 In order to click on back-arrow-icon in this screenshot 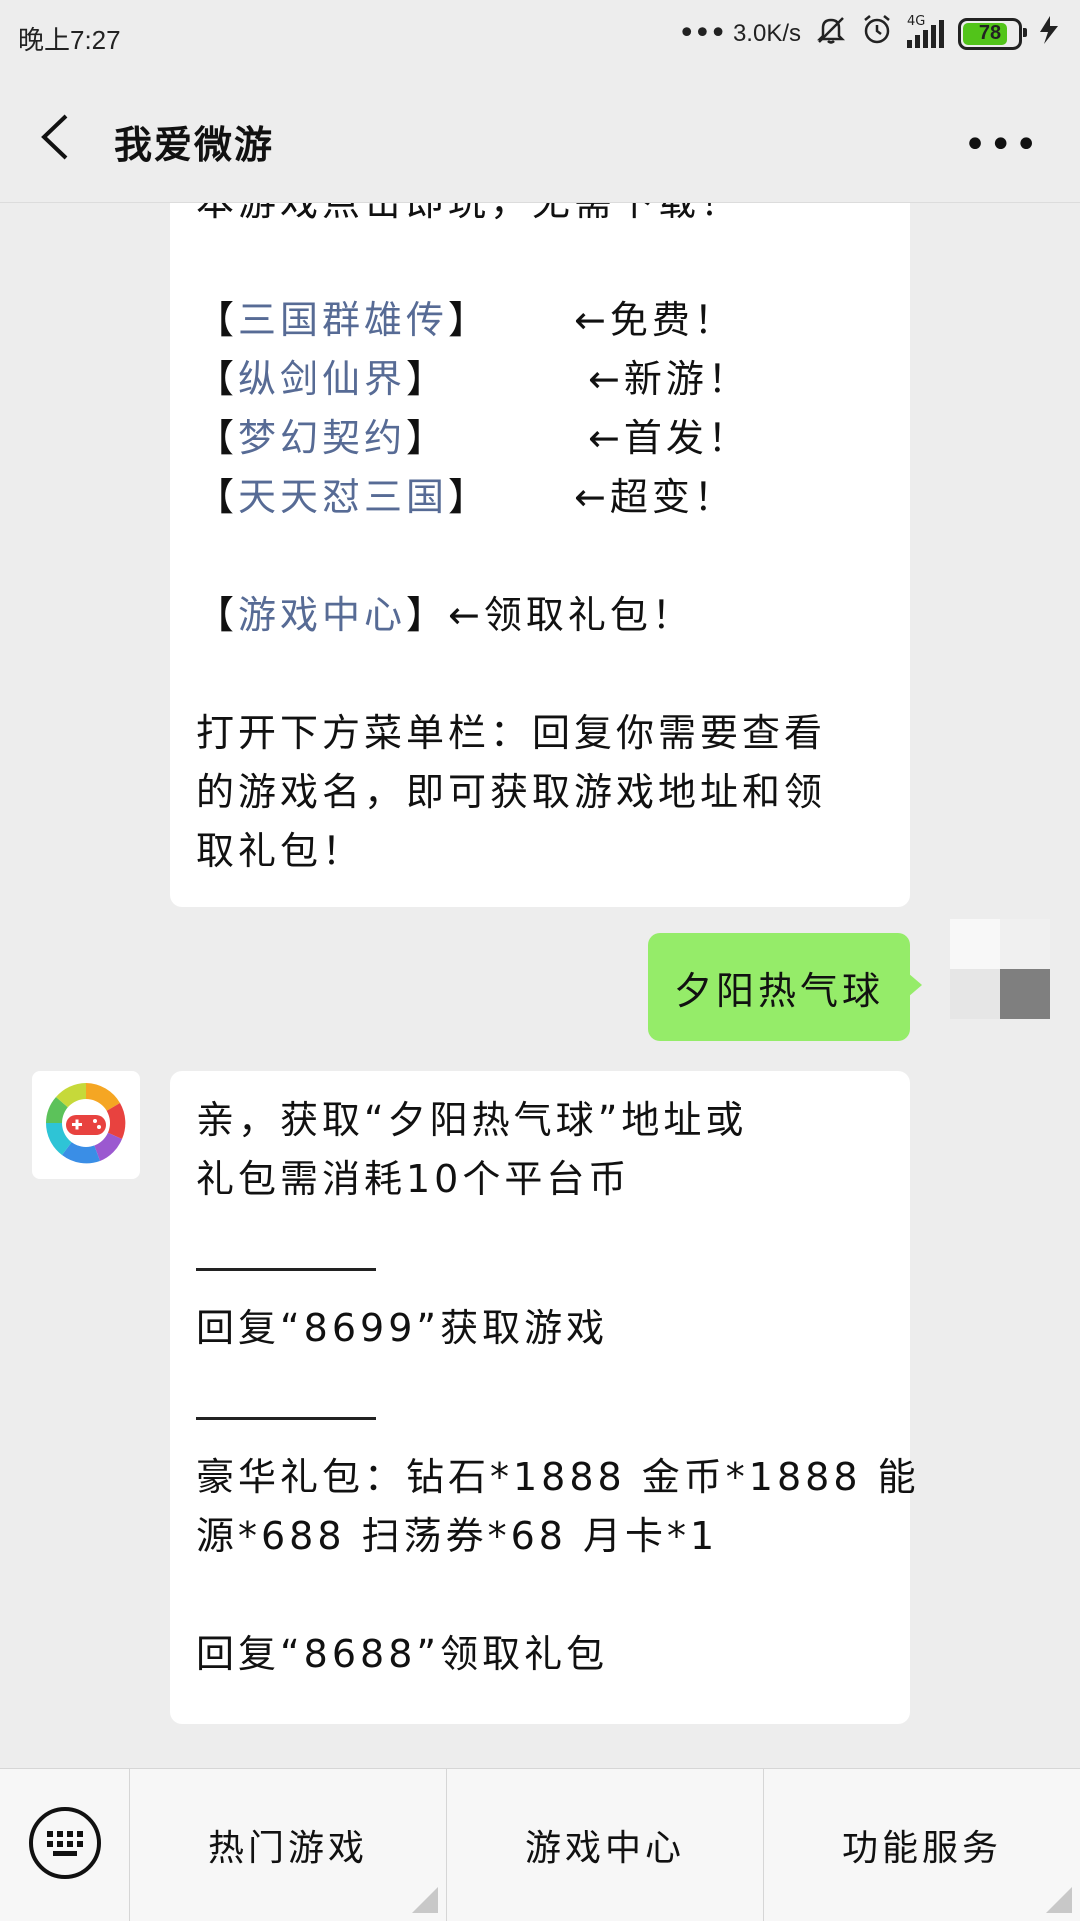, I will do `click(56, 137)`.